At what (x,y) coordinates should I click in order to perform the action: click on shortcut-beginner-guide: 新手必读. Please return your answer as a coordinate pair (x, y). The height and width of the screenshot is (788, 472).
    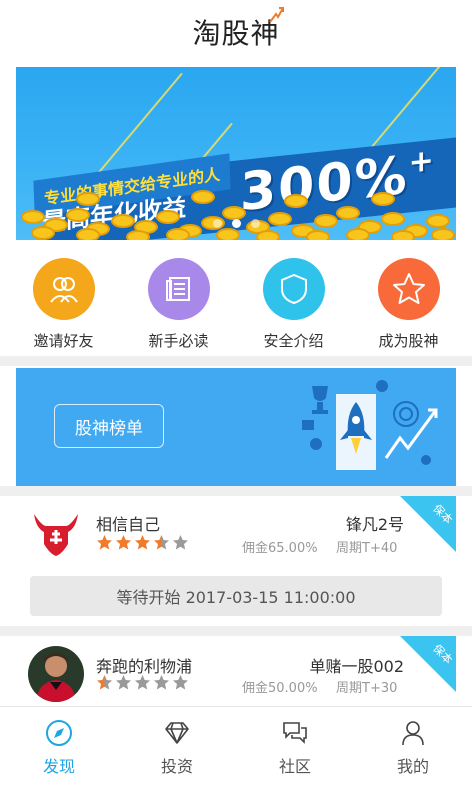
    Looking at the image, I should click on (179, 302).